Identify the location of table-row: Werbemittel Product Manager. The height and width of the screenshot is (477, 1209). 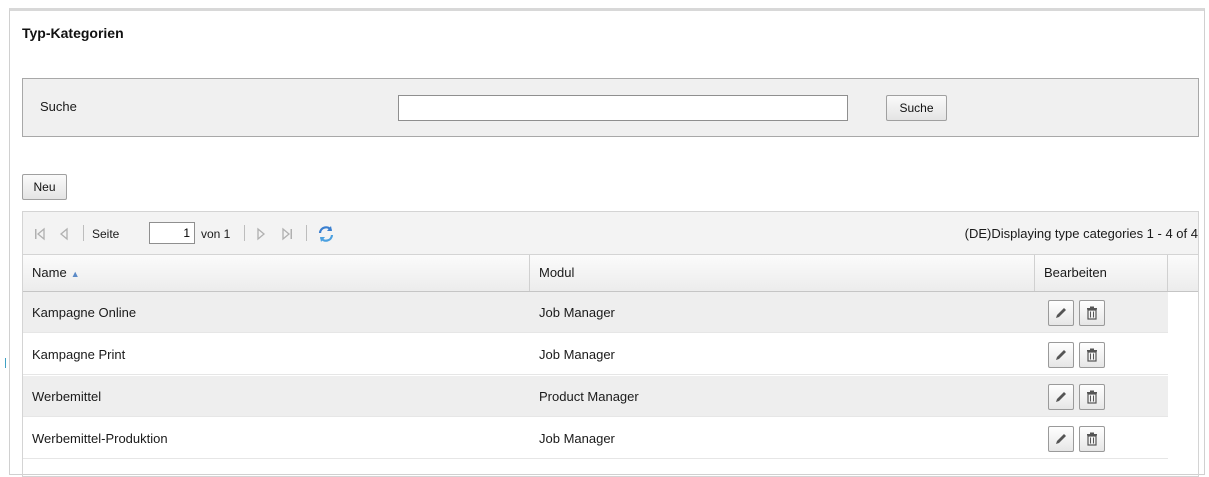
(595, 396).